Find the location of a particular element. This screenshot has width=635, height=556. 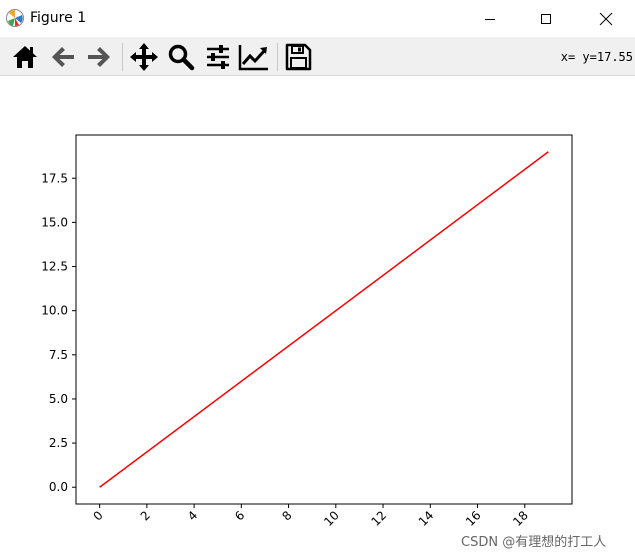

navigation-toolbar: x= y=17.55 is located at coordinates (317, 56).